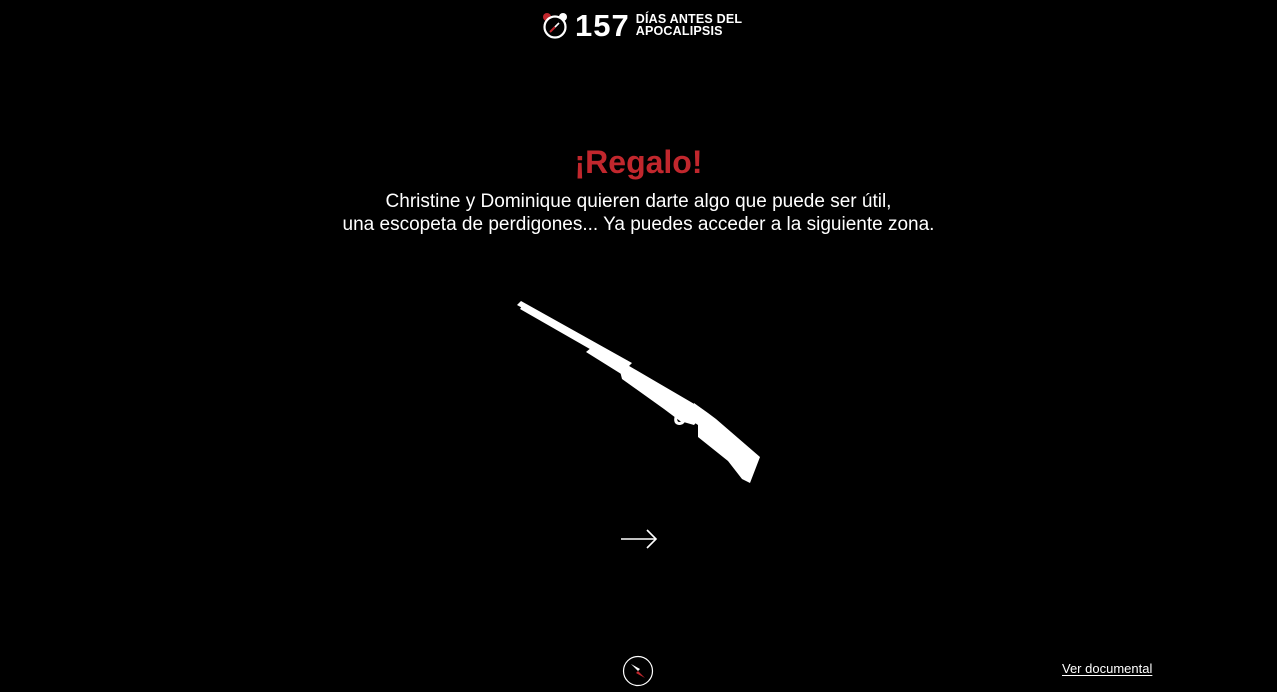 This screenshot has height=692, width=1277. I want to click on ver-documental-link: Ver documental, so click(1107, 669).